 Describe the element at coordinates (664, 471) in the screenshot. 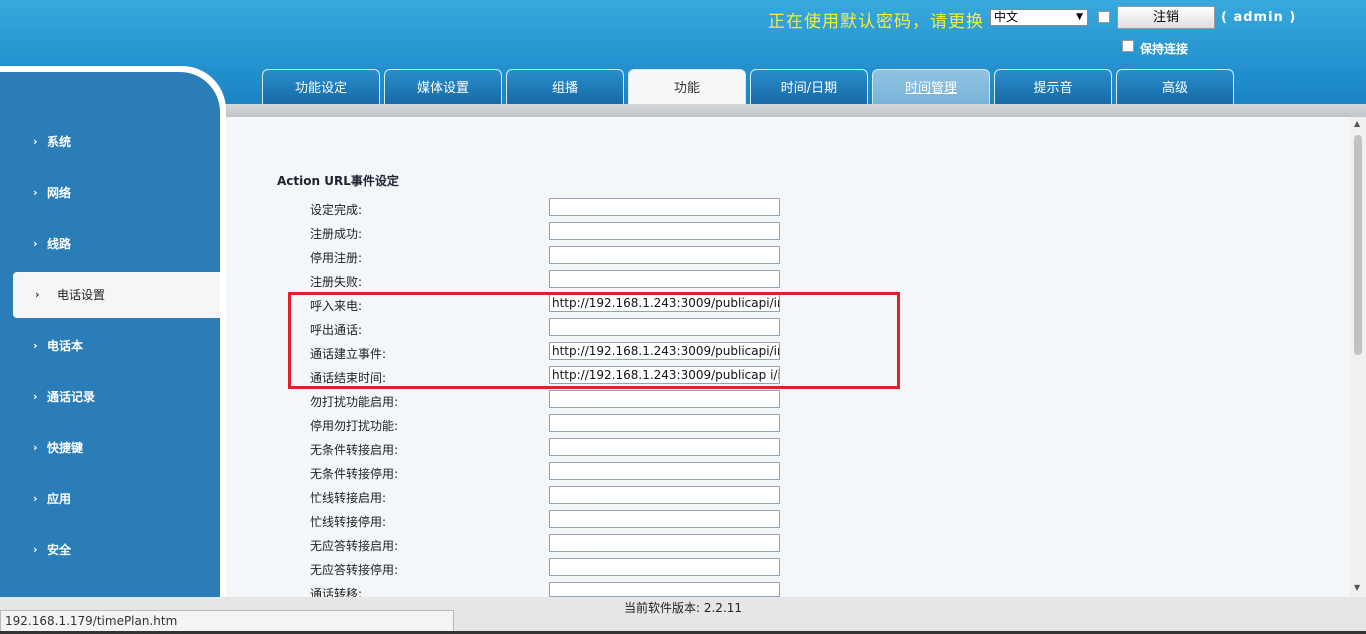

I see `always-forward-disable-input` at that location.